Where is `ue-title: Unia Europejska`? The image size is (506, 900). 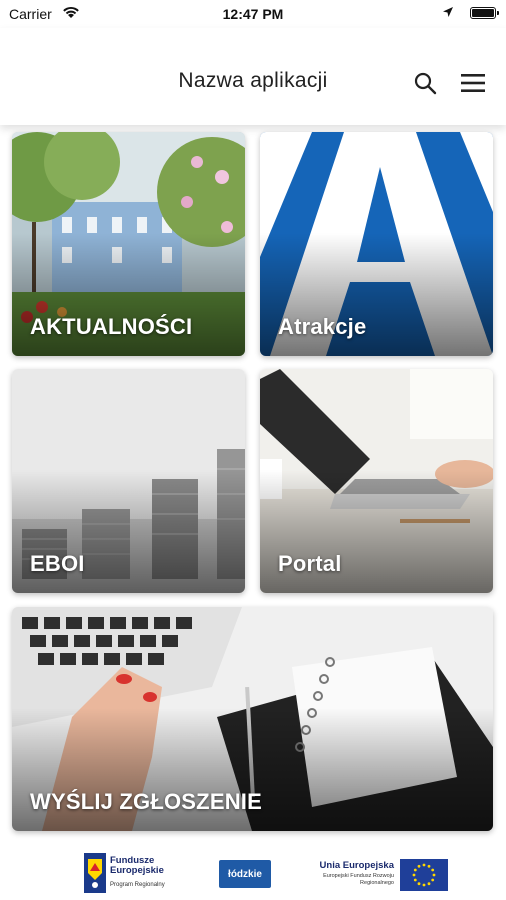 ue-title: Unia Europejska is located at coordinates (356, 865).